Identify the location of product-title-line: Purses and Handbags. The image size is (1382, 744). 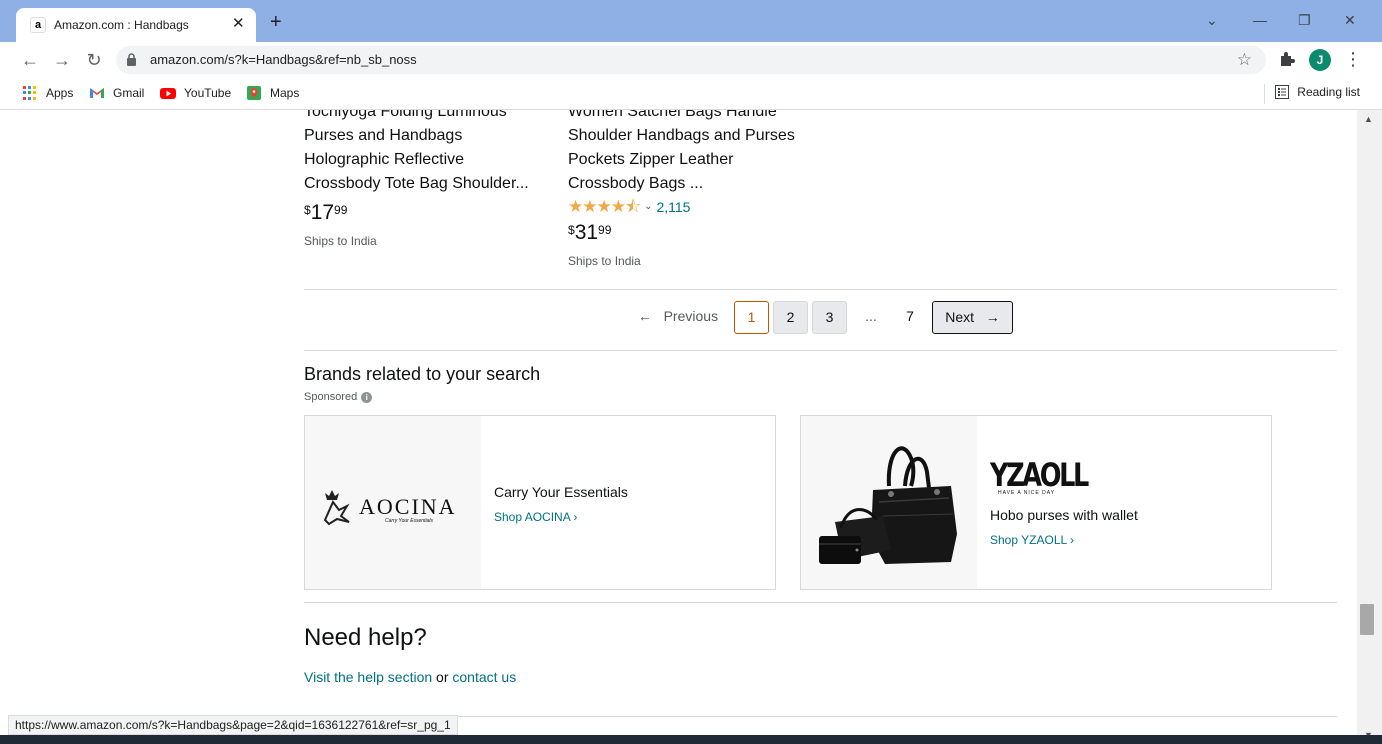
(383, 135).